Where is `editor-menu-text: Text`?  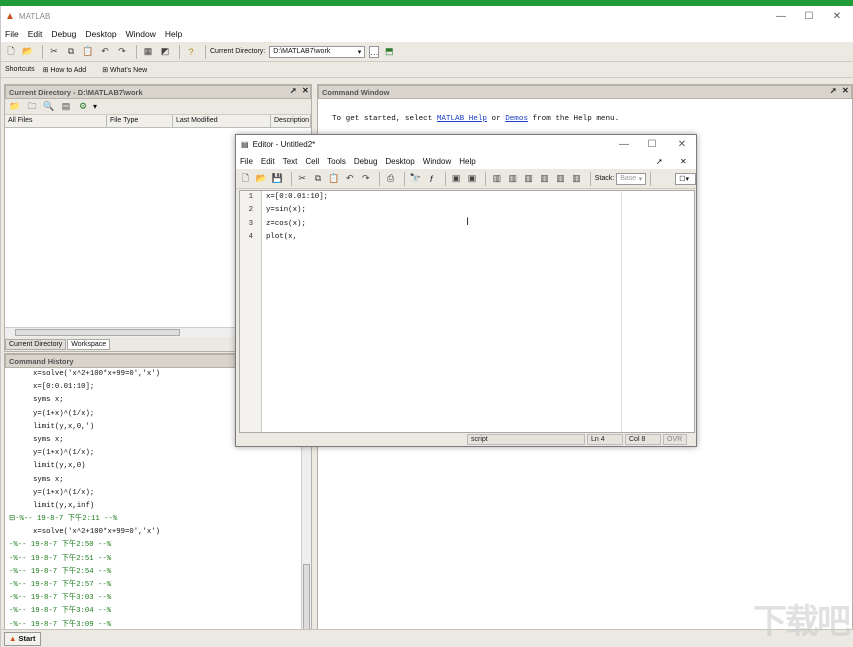
editor-menu-text: Text is located at coordinates (290, 161).